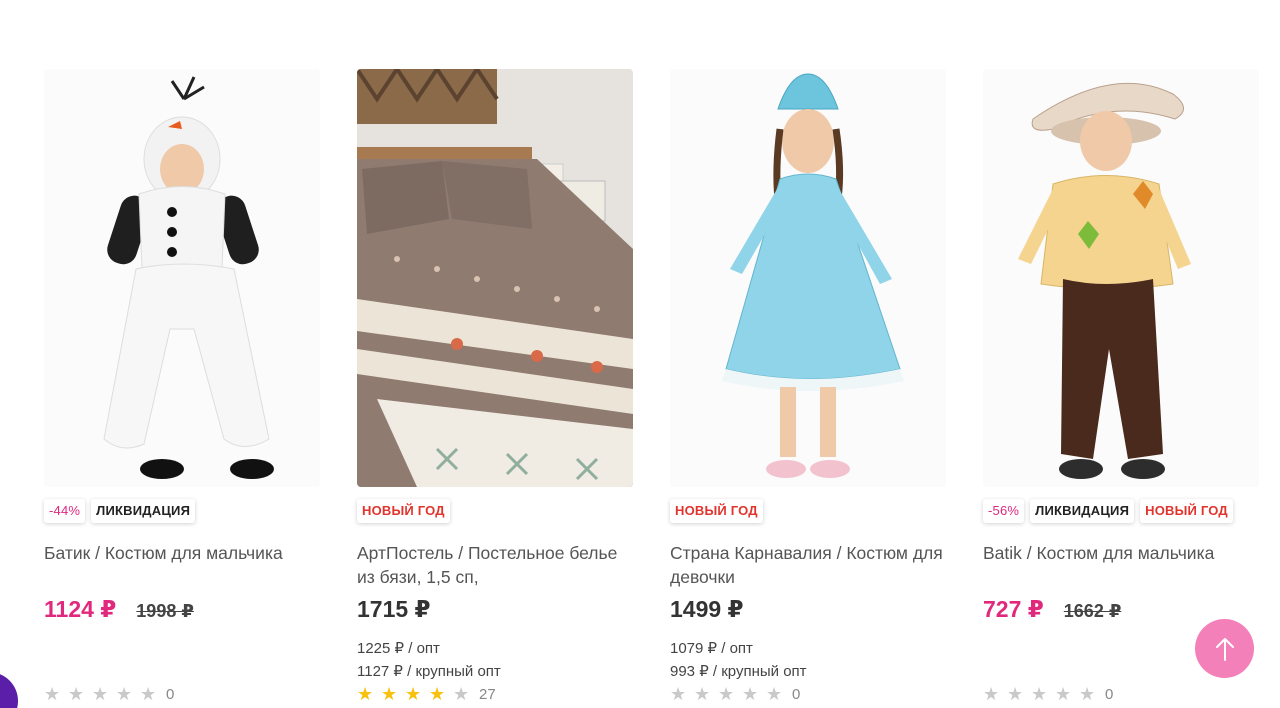  I want to click on bulk-wholesale-price: 1127 ₽ / крупный опт, so click(429, 671).